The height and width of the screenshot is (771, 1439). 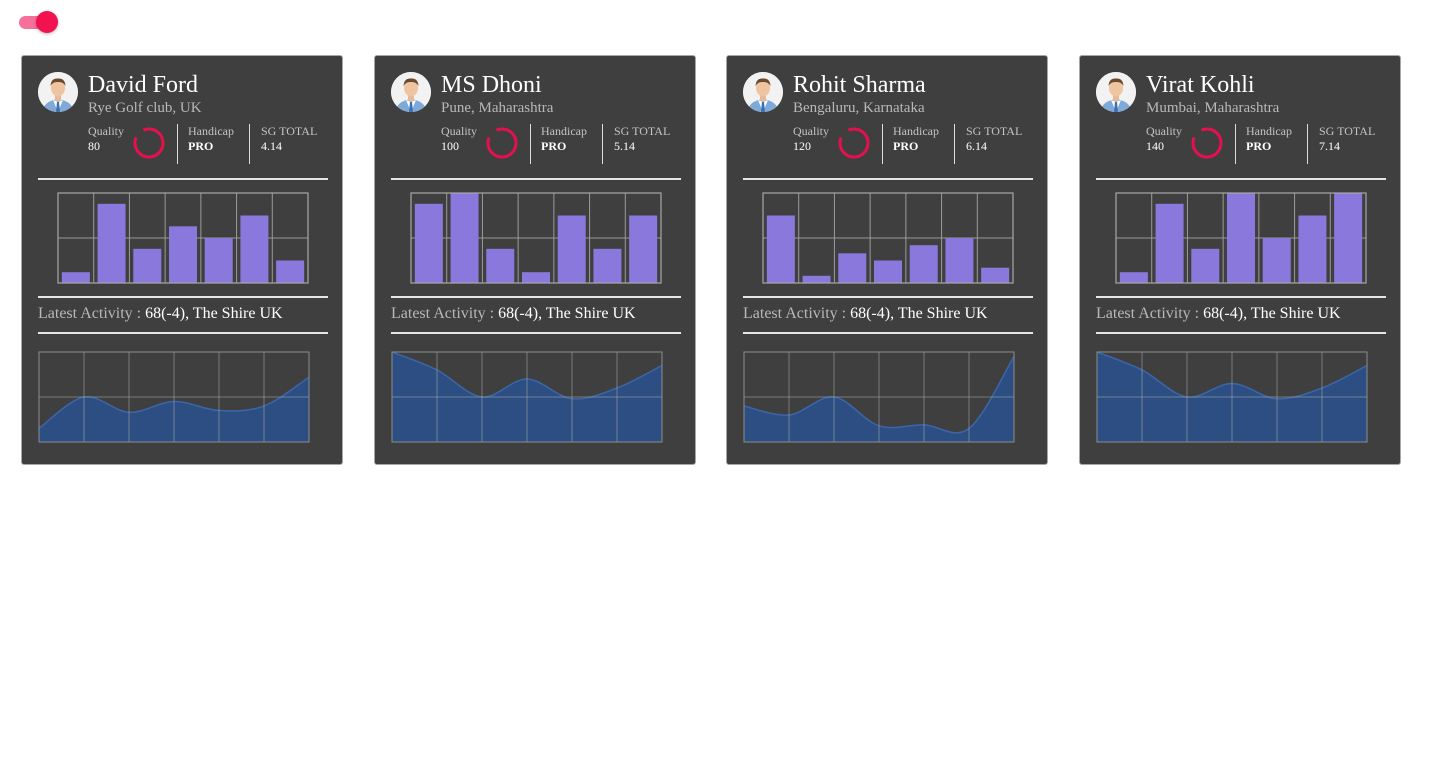 I want to click on sg-total-stat: SG TOTAL 7.14, so click(x=1347, y=144).